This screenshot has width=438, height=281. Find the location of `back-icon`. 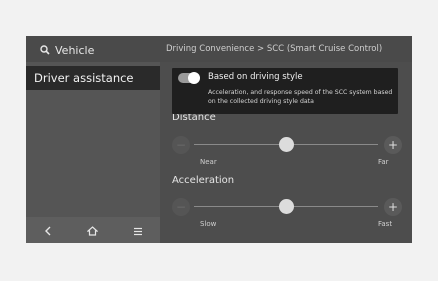

back-icon is located at coordinates (48, 230).